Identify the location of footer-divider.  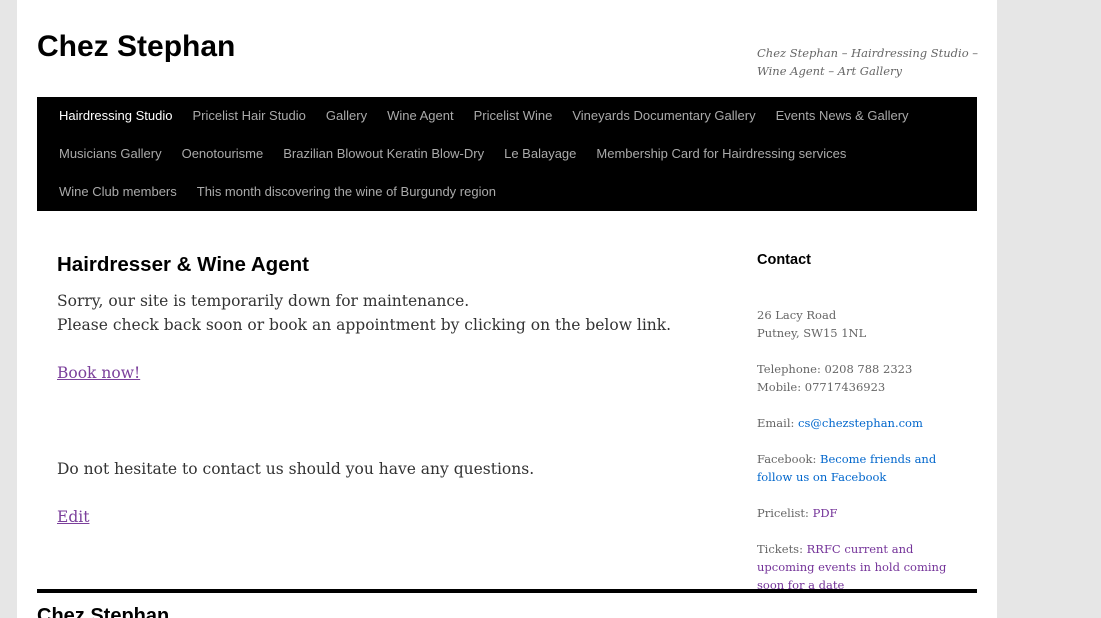
(507, 591).